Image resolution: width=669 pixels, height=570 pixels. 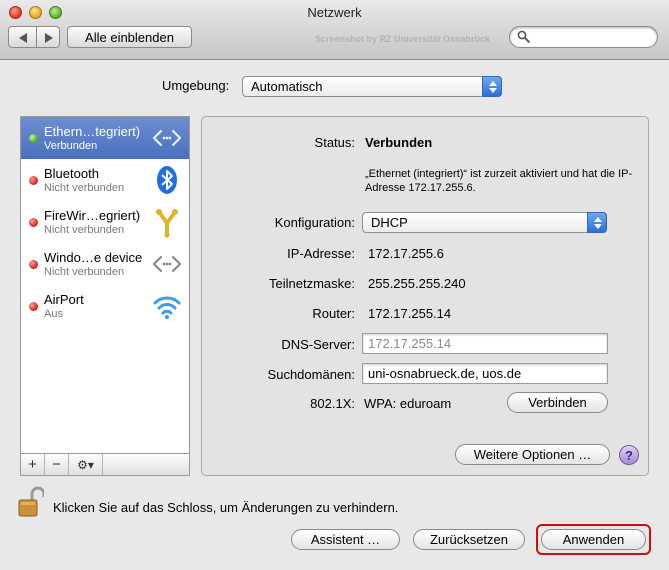 I want to click on subnet-mask-value: 255.255.255.240, so click(x=417, y=283).